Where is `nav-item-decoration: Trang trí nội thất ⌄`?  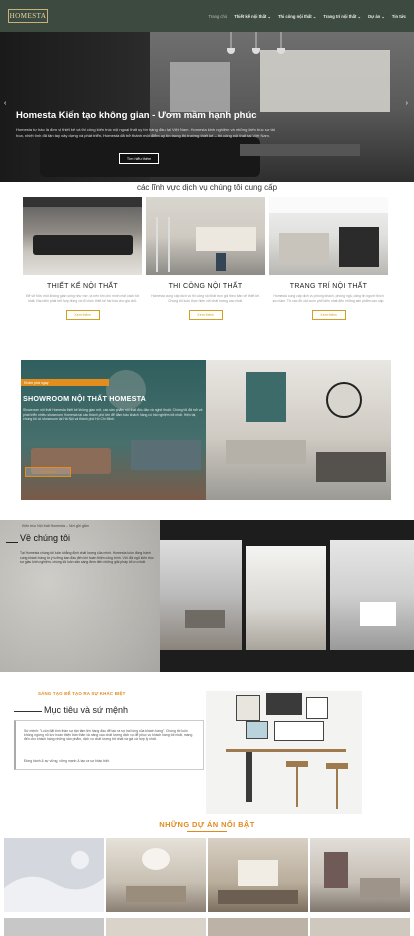 nav-item-decoration: Trang trí nội thất ⌄ is located at coordinates (342, 16).